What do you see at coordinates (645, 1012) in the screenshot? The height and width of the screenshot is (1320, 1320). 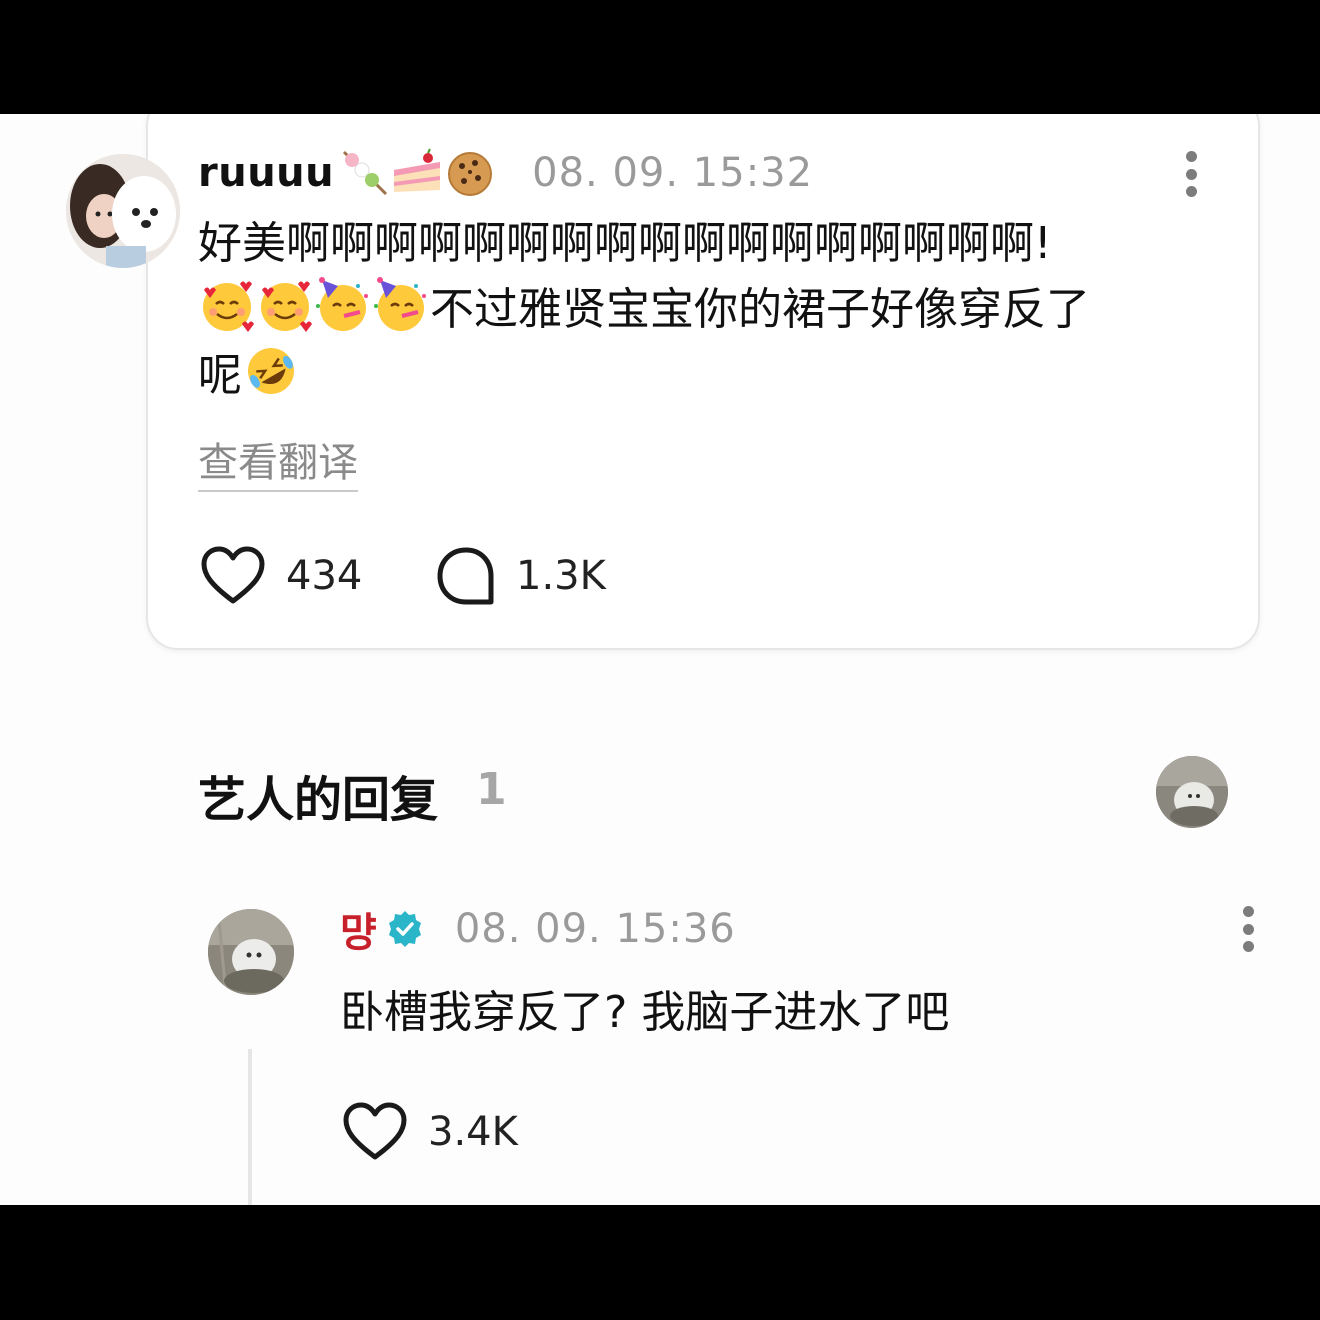 I see `reply-body: 卧槽我穿反了? 我脑子进水了吧` at bounding box center [645, 1012].